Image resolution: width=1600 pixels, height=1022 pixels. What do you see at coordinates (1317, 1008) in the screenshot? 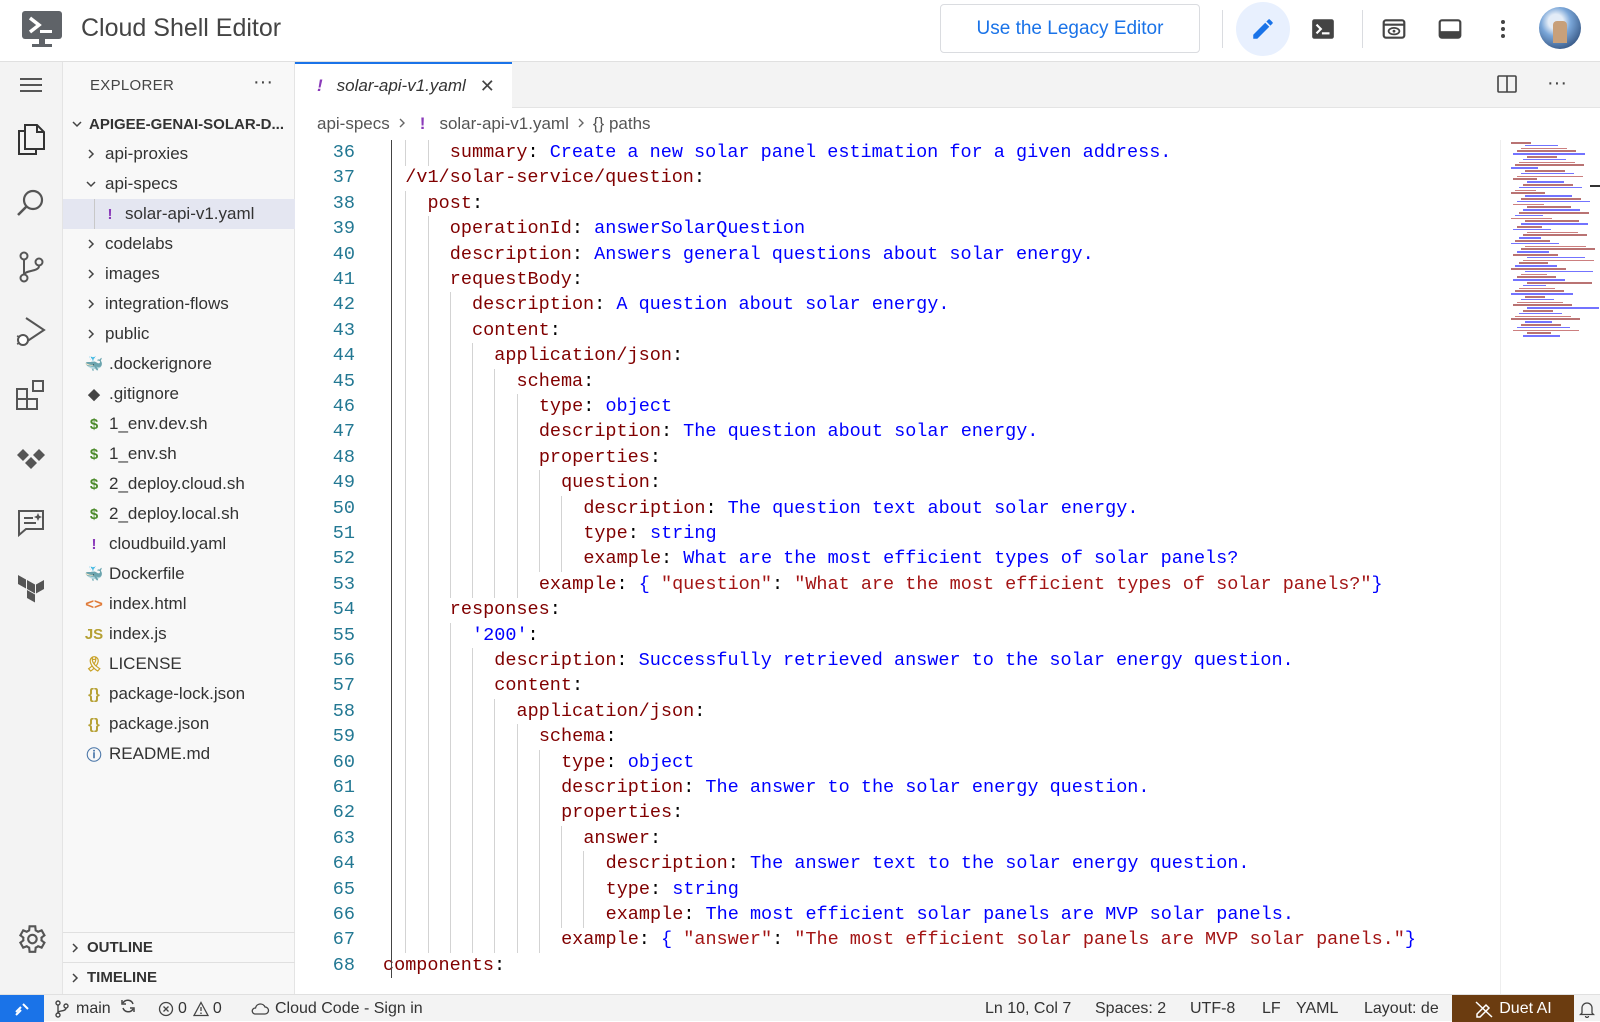
I see `language-mode: YAML` at bounding box center [1317, 1008].